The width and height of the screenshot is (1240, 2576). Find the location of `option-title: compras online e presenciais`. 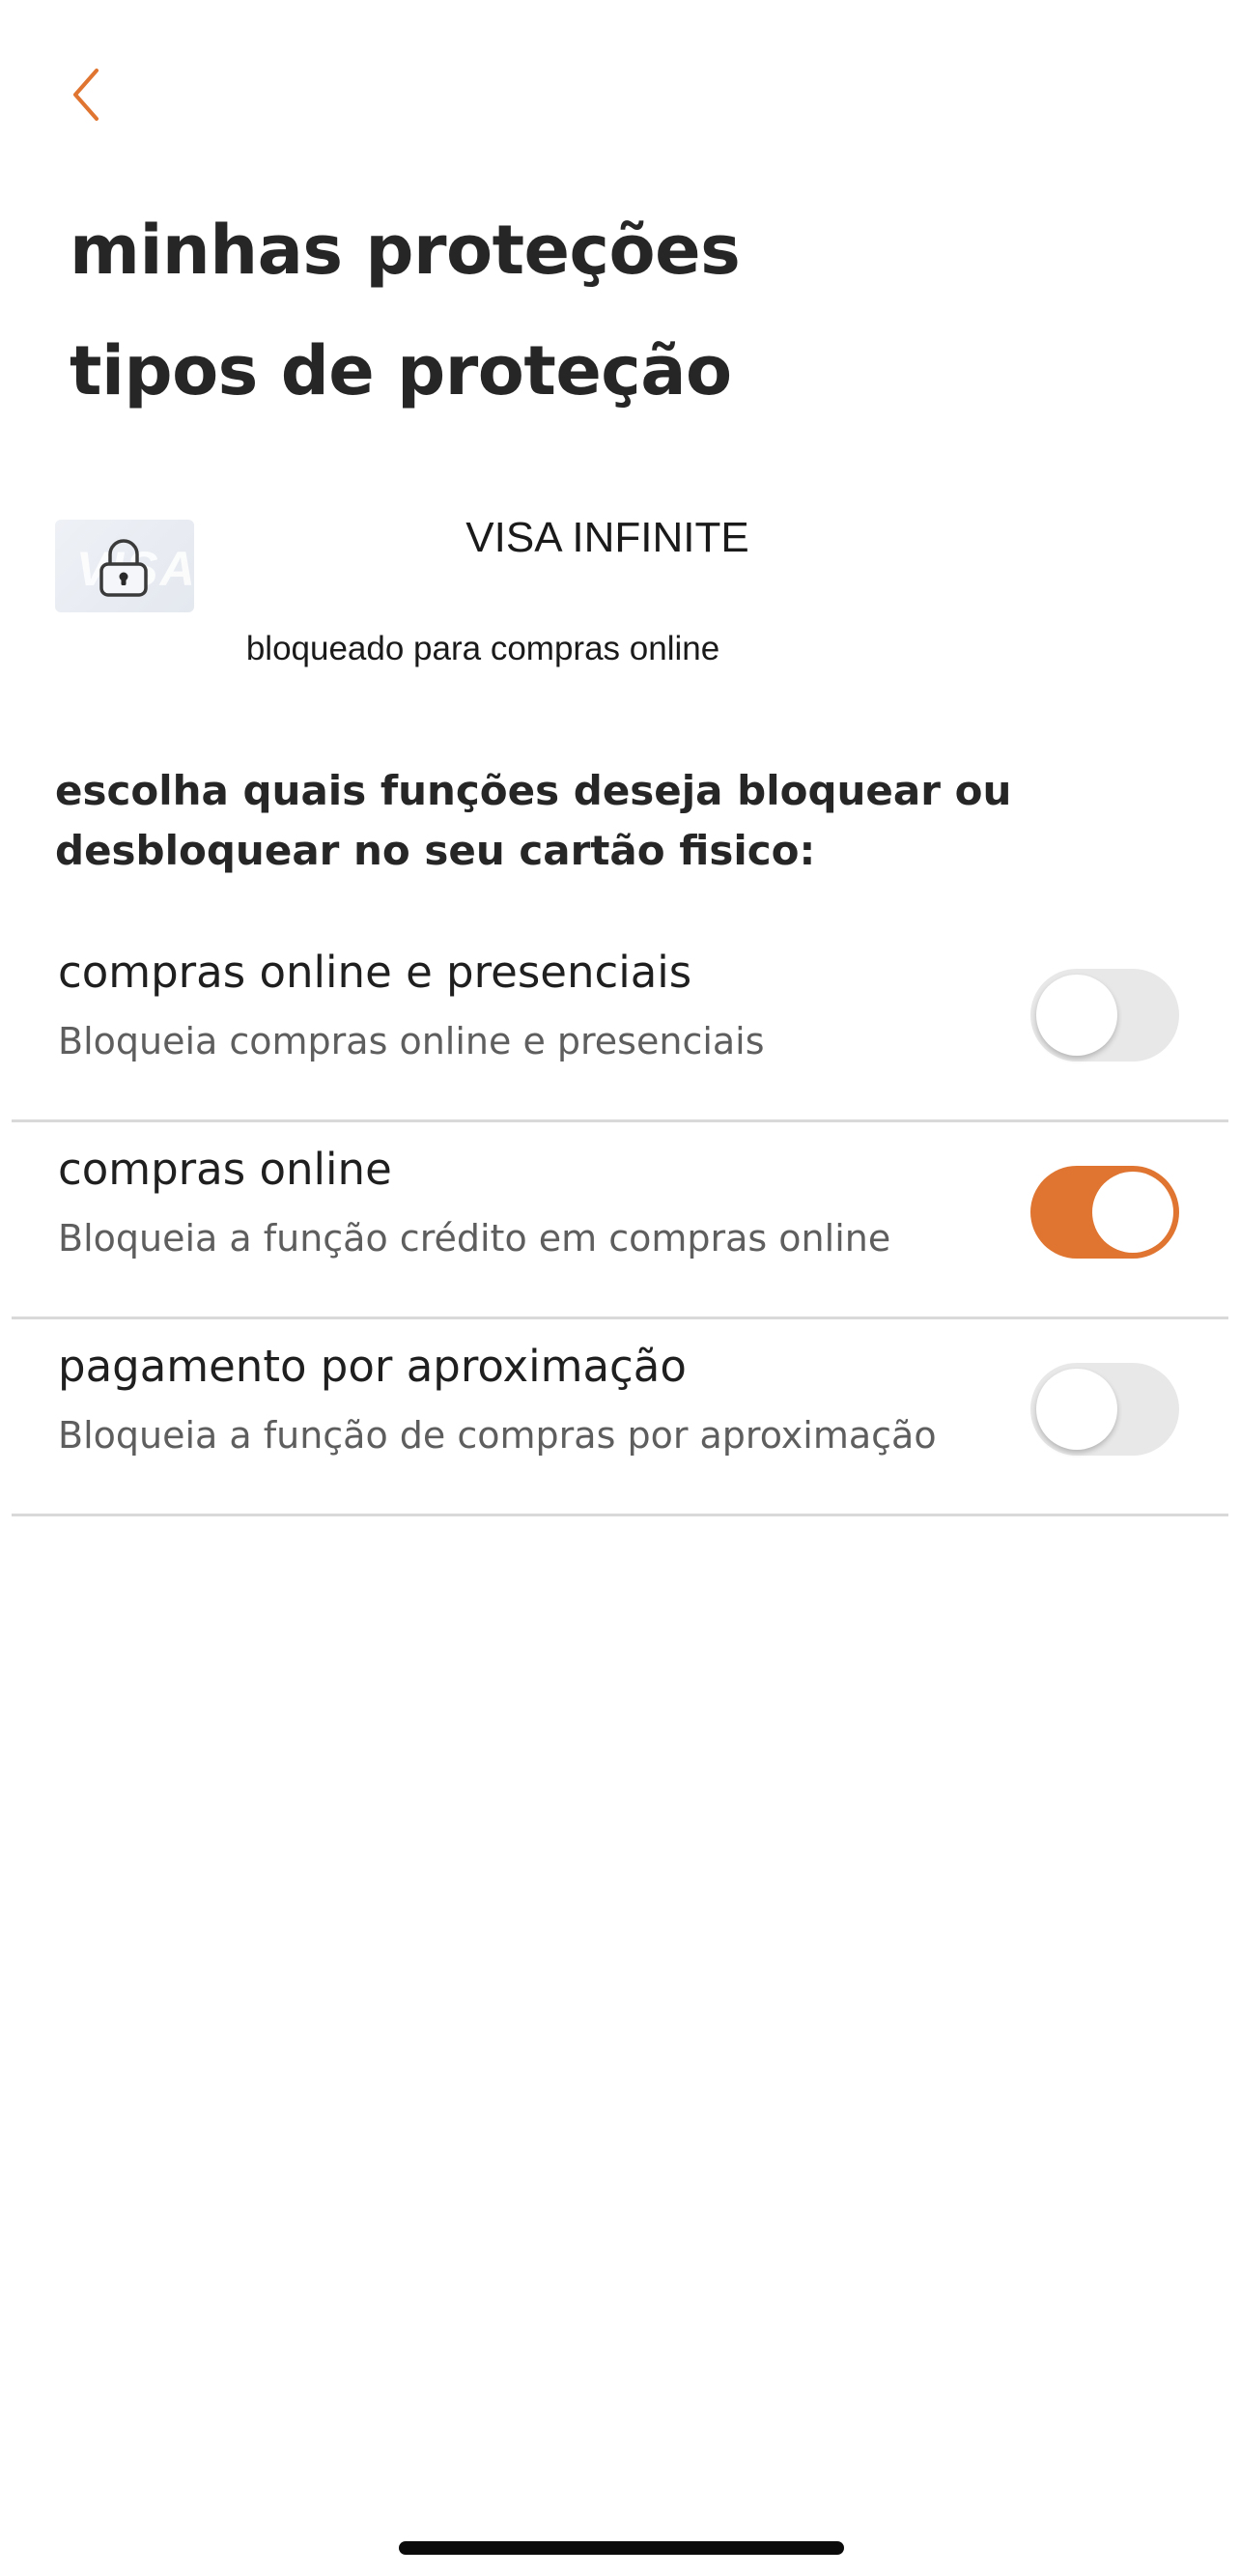

option-title: compras online e presenciais is located at coordinates (375, 972).